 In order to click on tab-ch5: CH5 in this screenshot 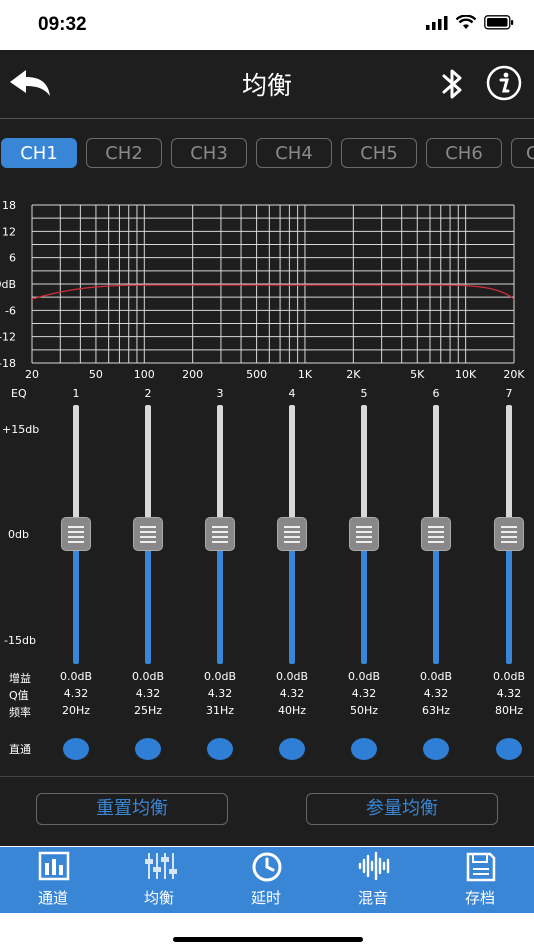, I will do `click(379, 153)`.